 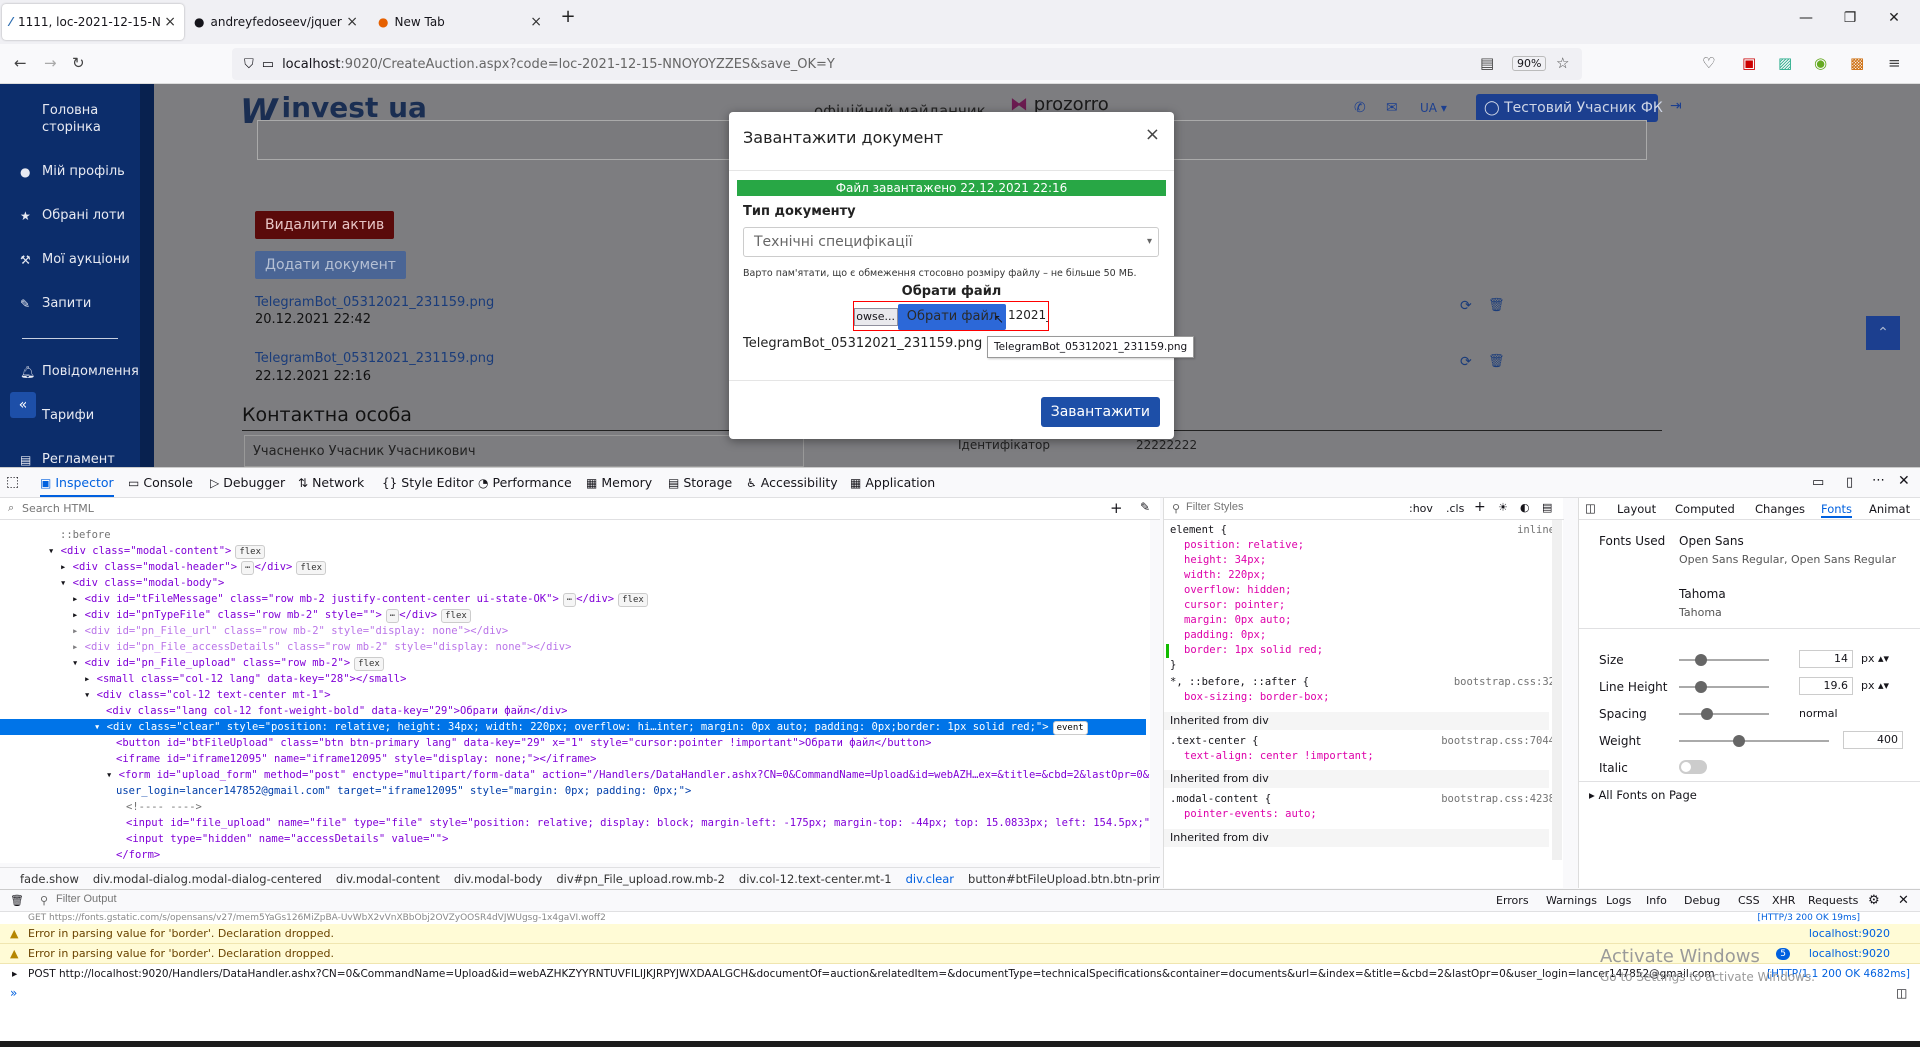 What do you see at coordinates (498, 879) in the screenshot?
I see `breadcrumb-item: div.modal-body` at bounding box center [498, 879].